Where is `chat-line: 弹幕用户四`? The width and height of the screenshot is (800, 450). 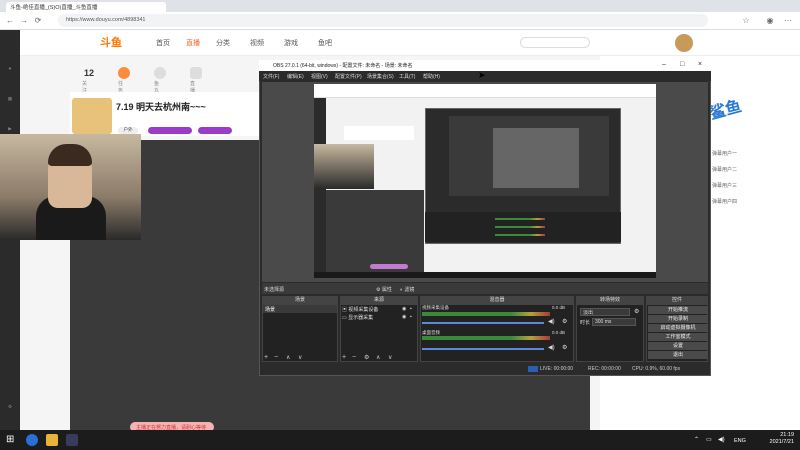 chat-line: 弹幕用户四 is located at coordinates (725, 202).